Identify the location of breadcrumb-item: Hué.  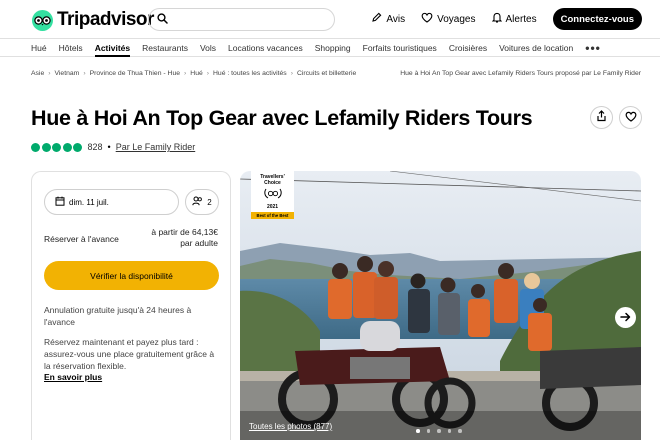
(196, 73).